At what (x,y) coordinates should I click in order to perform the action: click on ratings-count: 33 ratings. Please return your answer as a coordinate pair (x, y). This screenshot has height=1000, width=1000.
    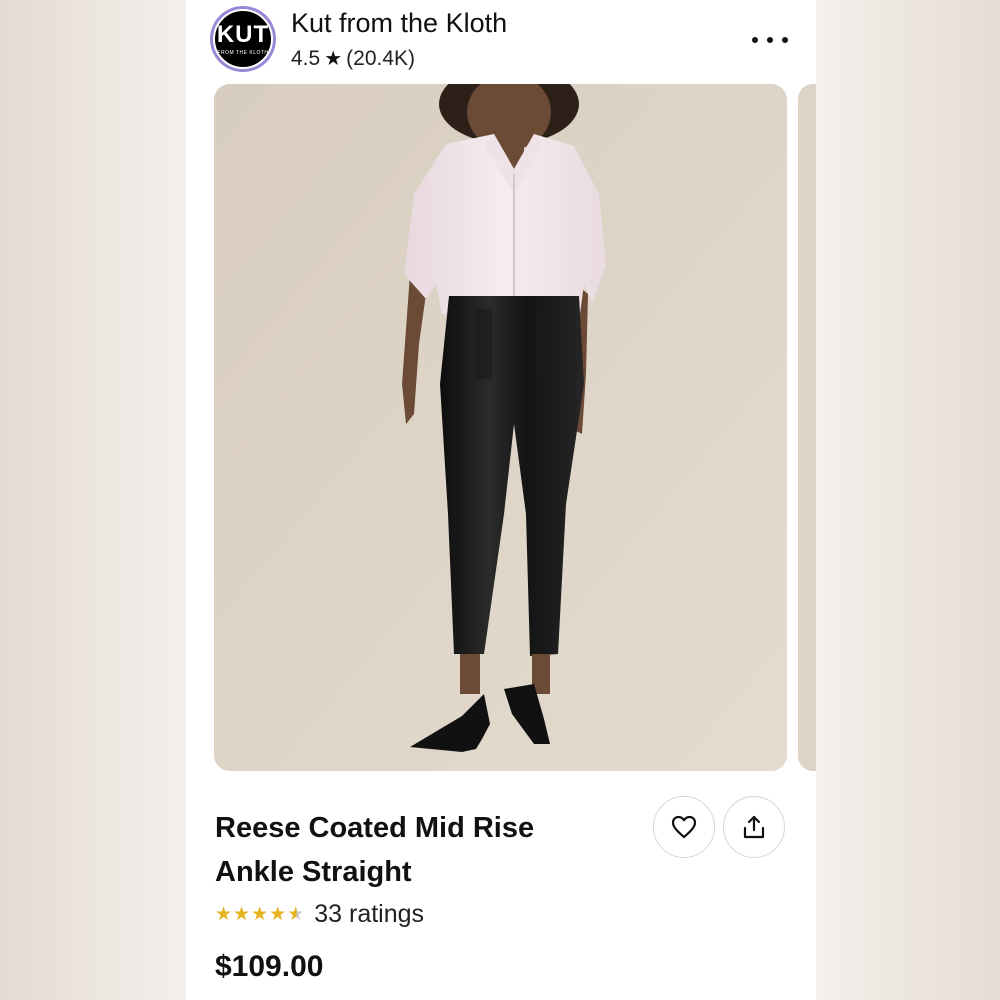
    Looking at the image, I should click on (369, 914).